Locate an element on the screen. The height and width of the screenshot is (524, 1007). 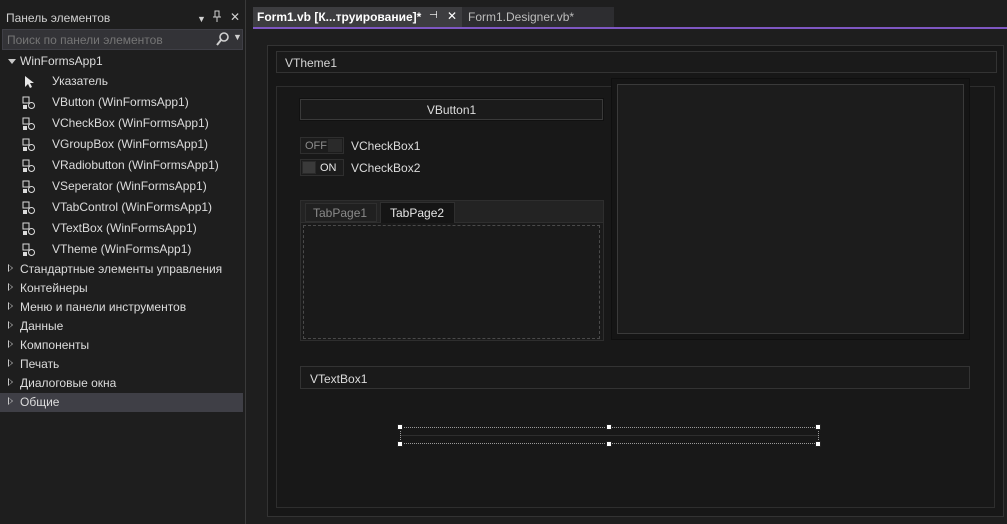
search-input is located at coordinates (107, 40).